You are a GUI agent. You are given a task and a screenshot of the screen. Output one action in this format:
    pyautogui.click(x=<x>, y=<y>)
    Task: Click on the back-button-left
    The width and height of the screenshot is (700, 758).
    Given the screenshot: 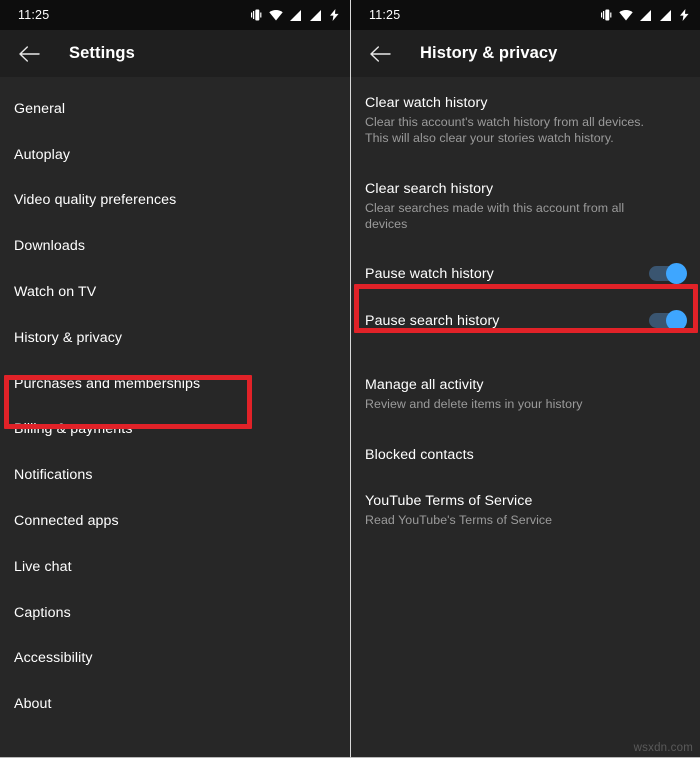 What is the action you would take?
    pyautogui.click(x=29, y=54)
    